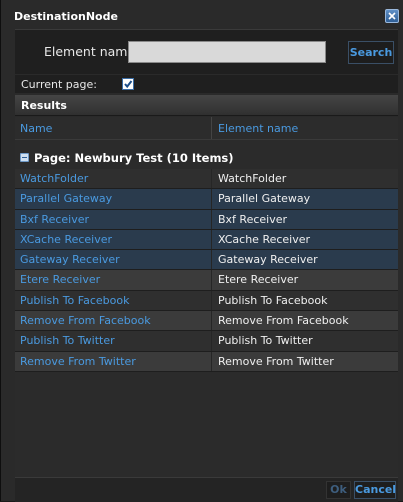 The height and width of the screenshot is (502, 403). I want to click on table-row: Gateway Receiver Gateway Receiver, so click(206, 260).